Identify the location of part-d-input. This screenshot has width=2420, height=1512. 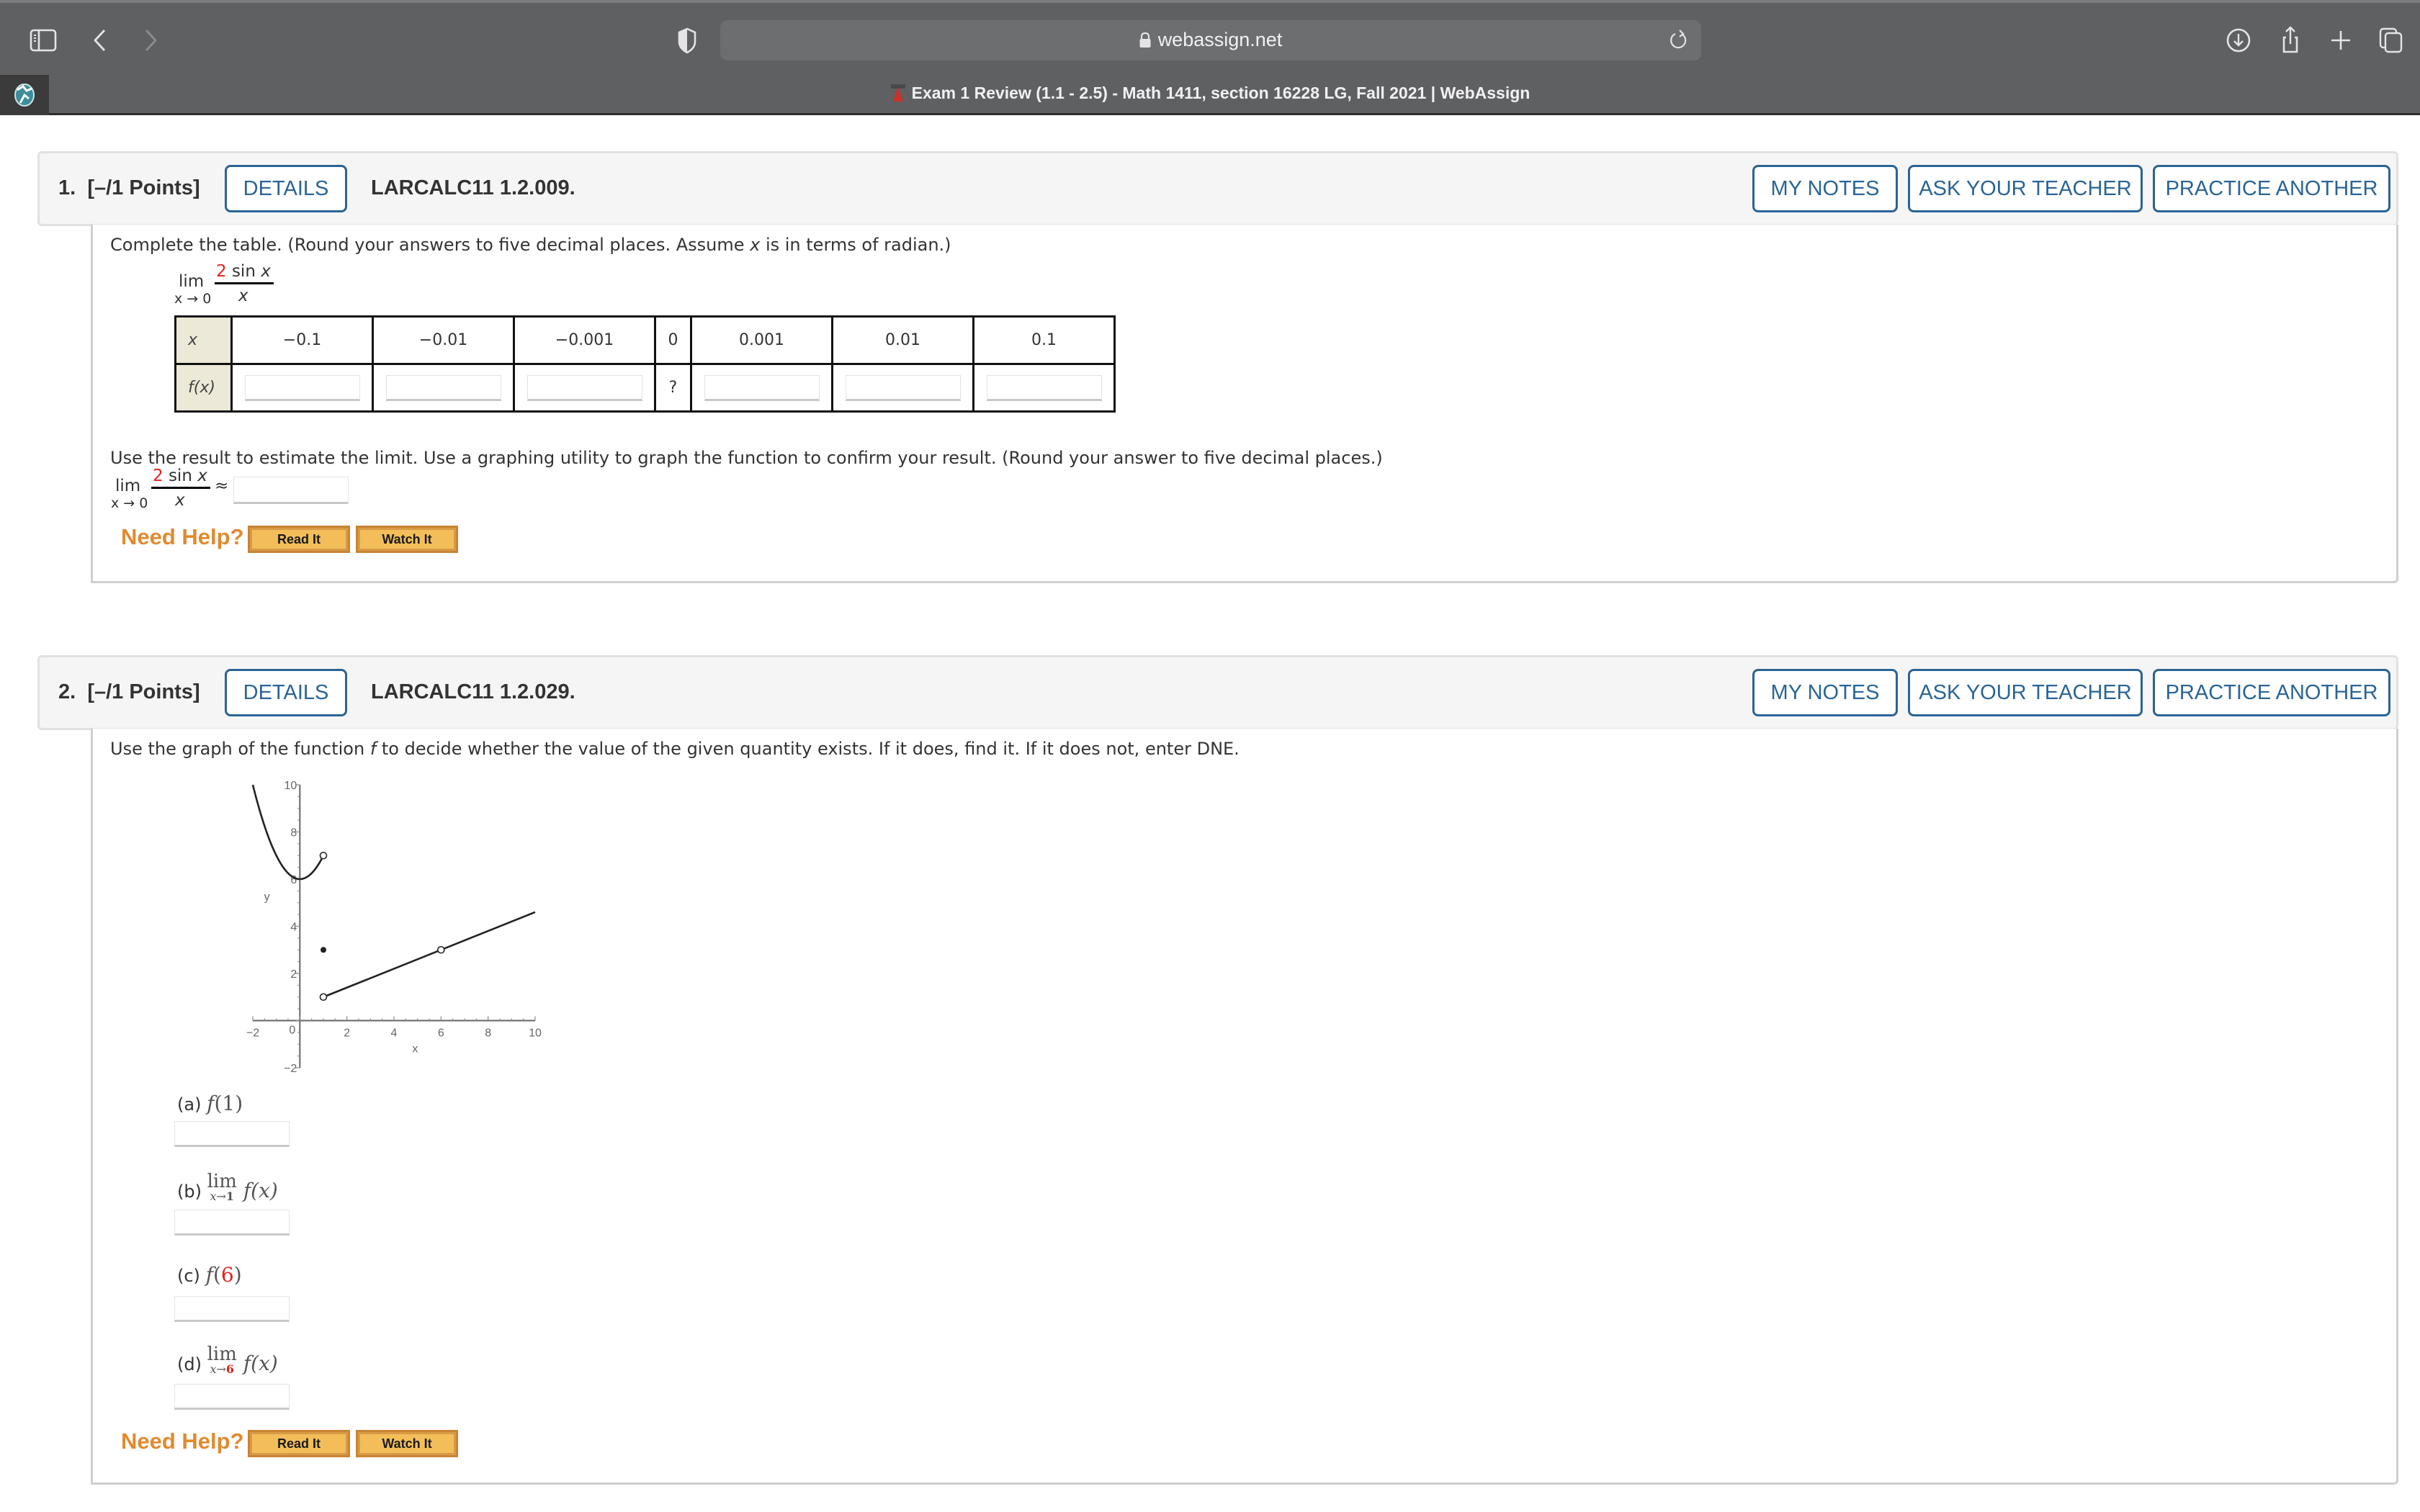
(232, 1397).